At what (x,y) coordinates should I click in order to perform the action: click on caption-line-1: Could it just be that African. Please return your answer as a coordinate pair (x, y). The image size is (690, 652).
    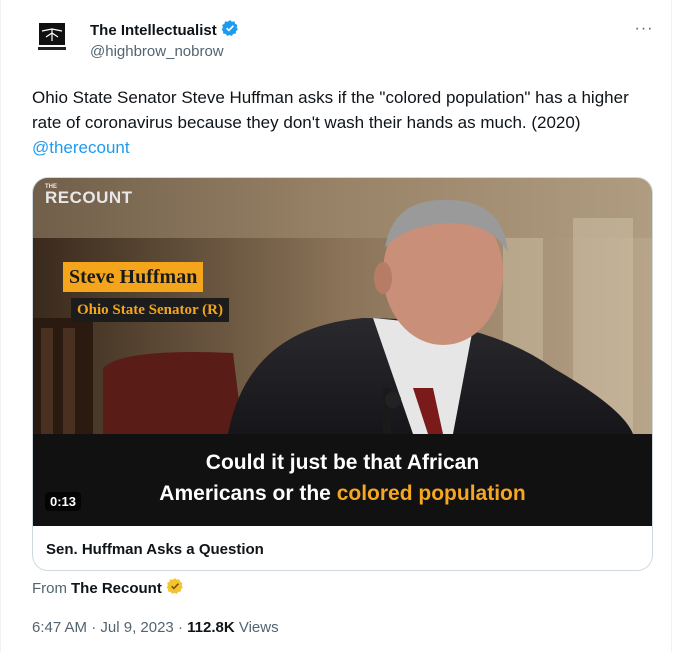
    Looking at the image, I should click on (342, 462).